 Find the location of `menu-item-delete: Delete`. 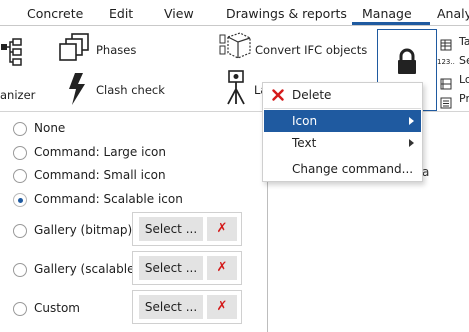

menu-item-delete: Delete is located at coordinates (342, 95).